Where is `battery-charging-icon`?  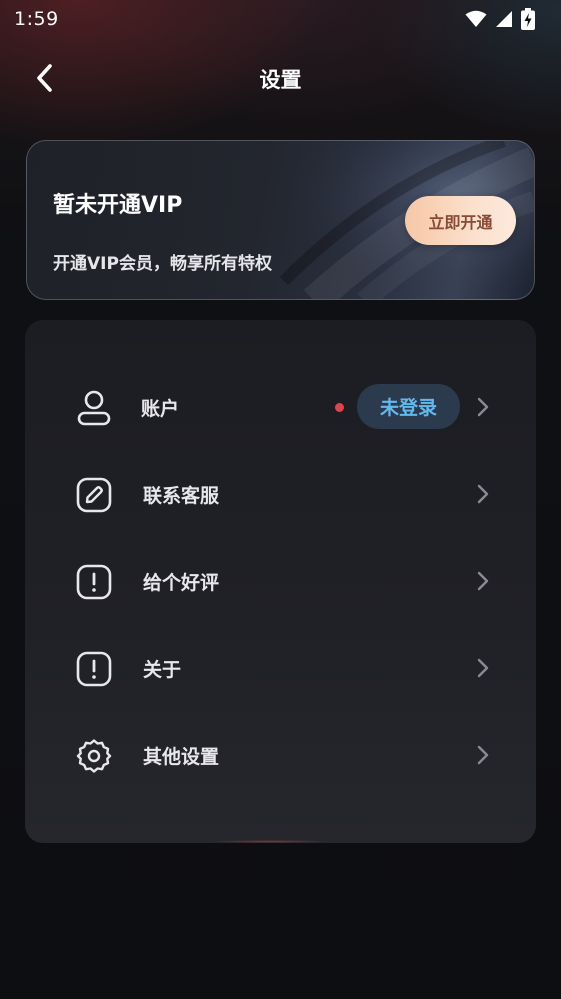 battery-charging-icon is located at coordinates (528, 19).